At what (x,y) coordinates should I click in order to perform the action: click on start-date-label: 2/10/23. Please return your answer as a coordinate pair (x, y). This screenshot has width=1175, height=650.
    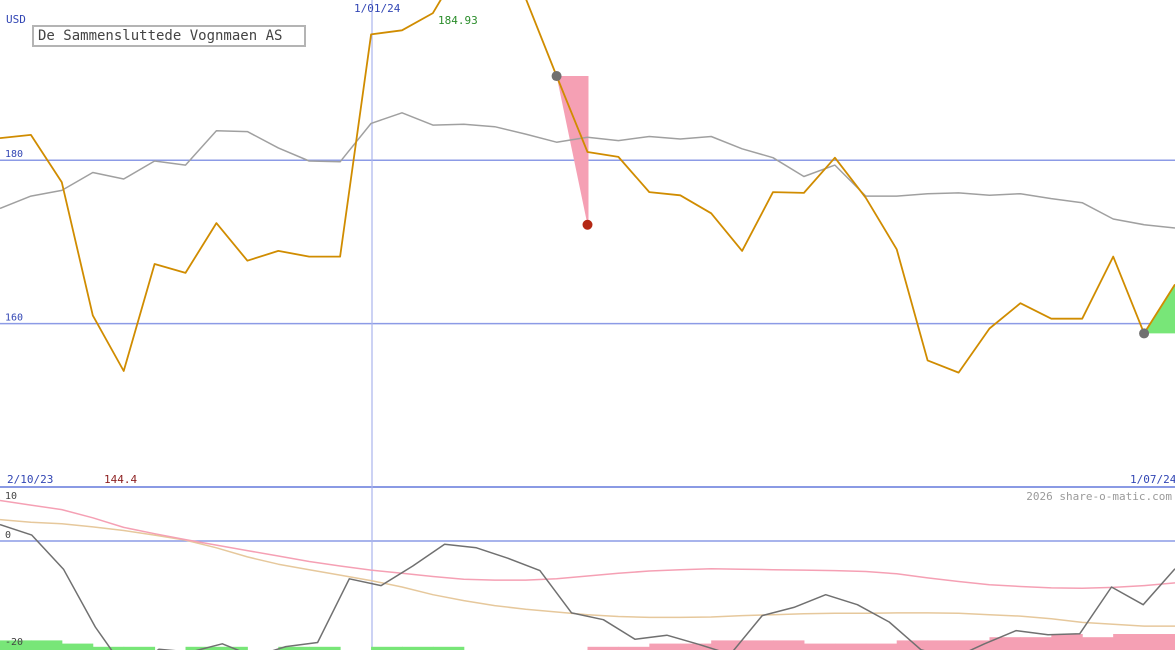
    Looking at the image, I should click on (30, 479).